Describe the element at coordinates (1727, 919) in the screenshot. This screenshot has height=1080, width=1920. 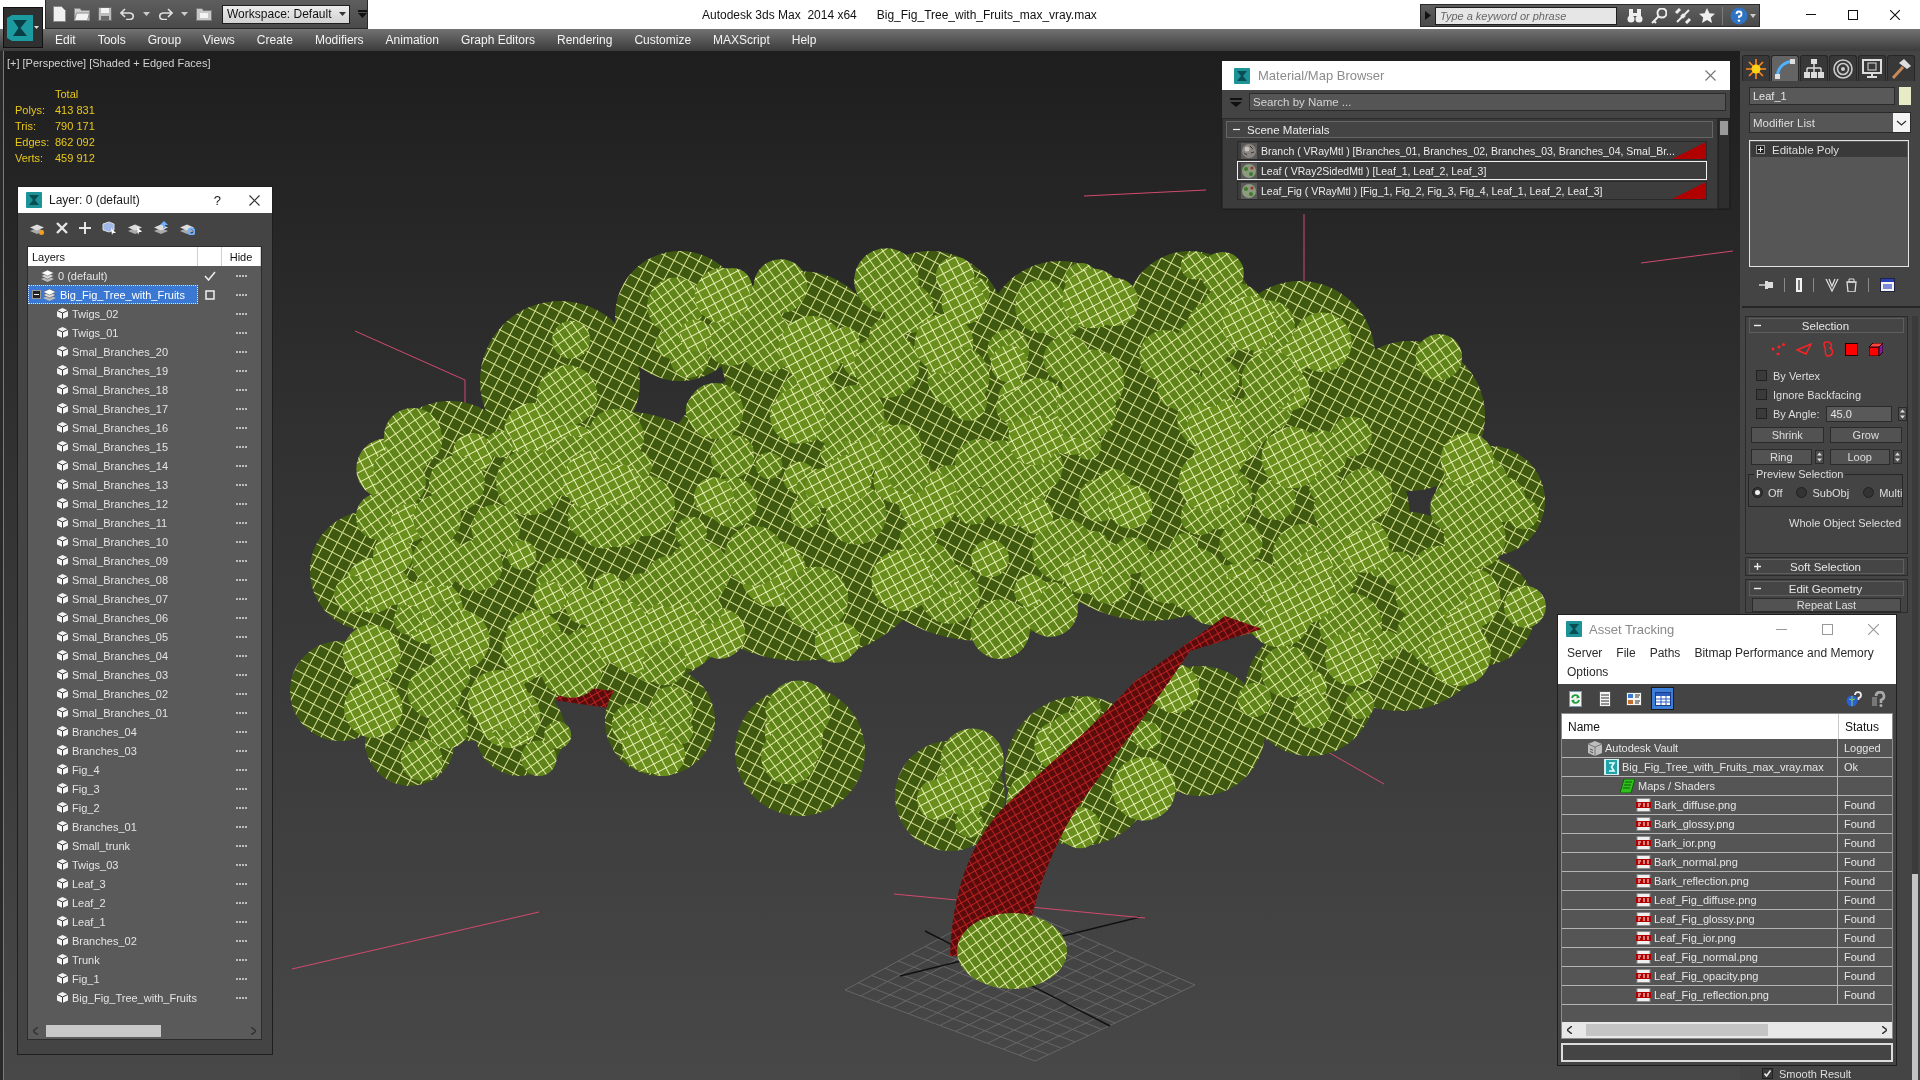
I see `asset-row: Leaf_Fig_glossy.png Found` at that location.